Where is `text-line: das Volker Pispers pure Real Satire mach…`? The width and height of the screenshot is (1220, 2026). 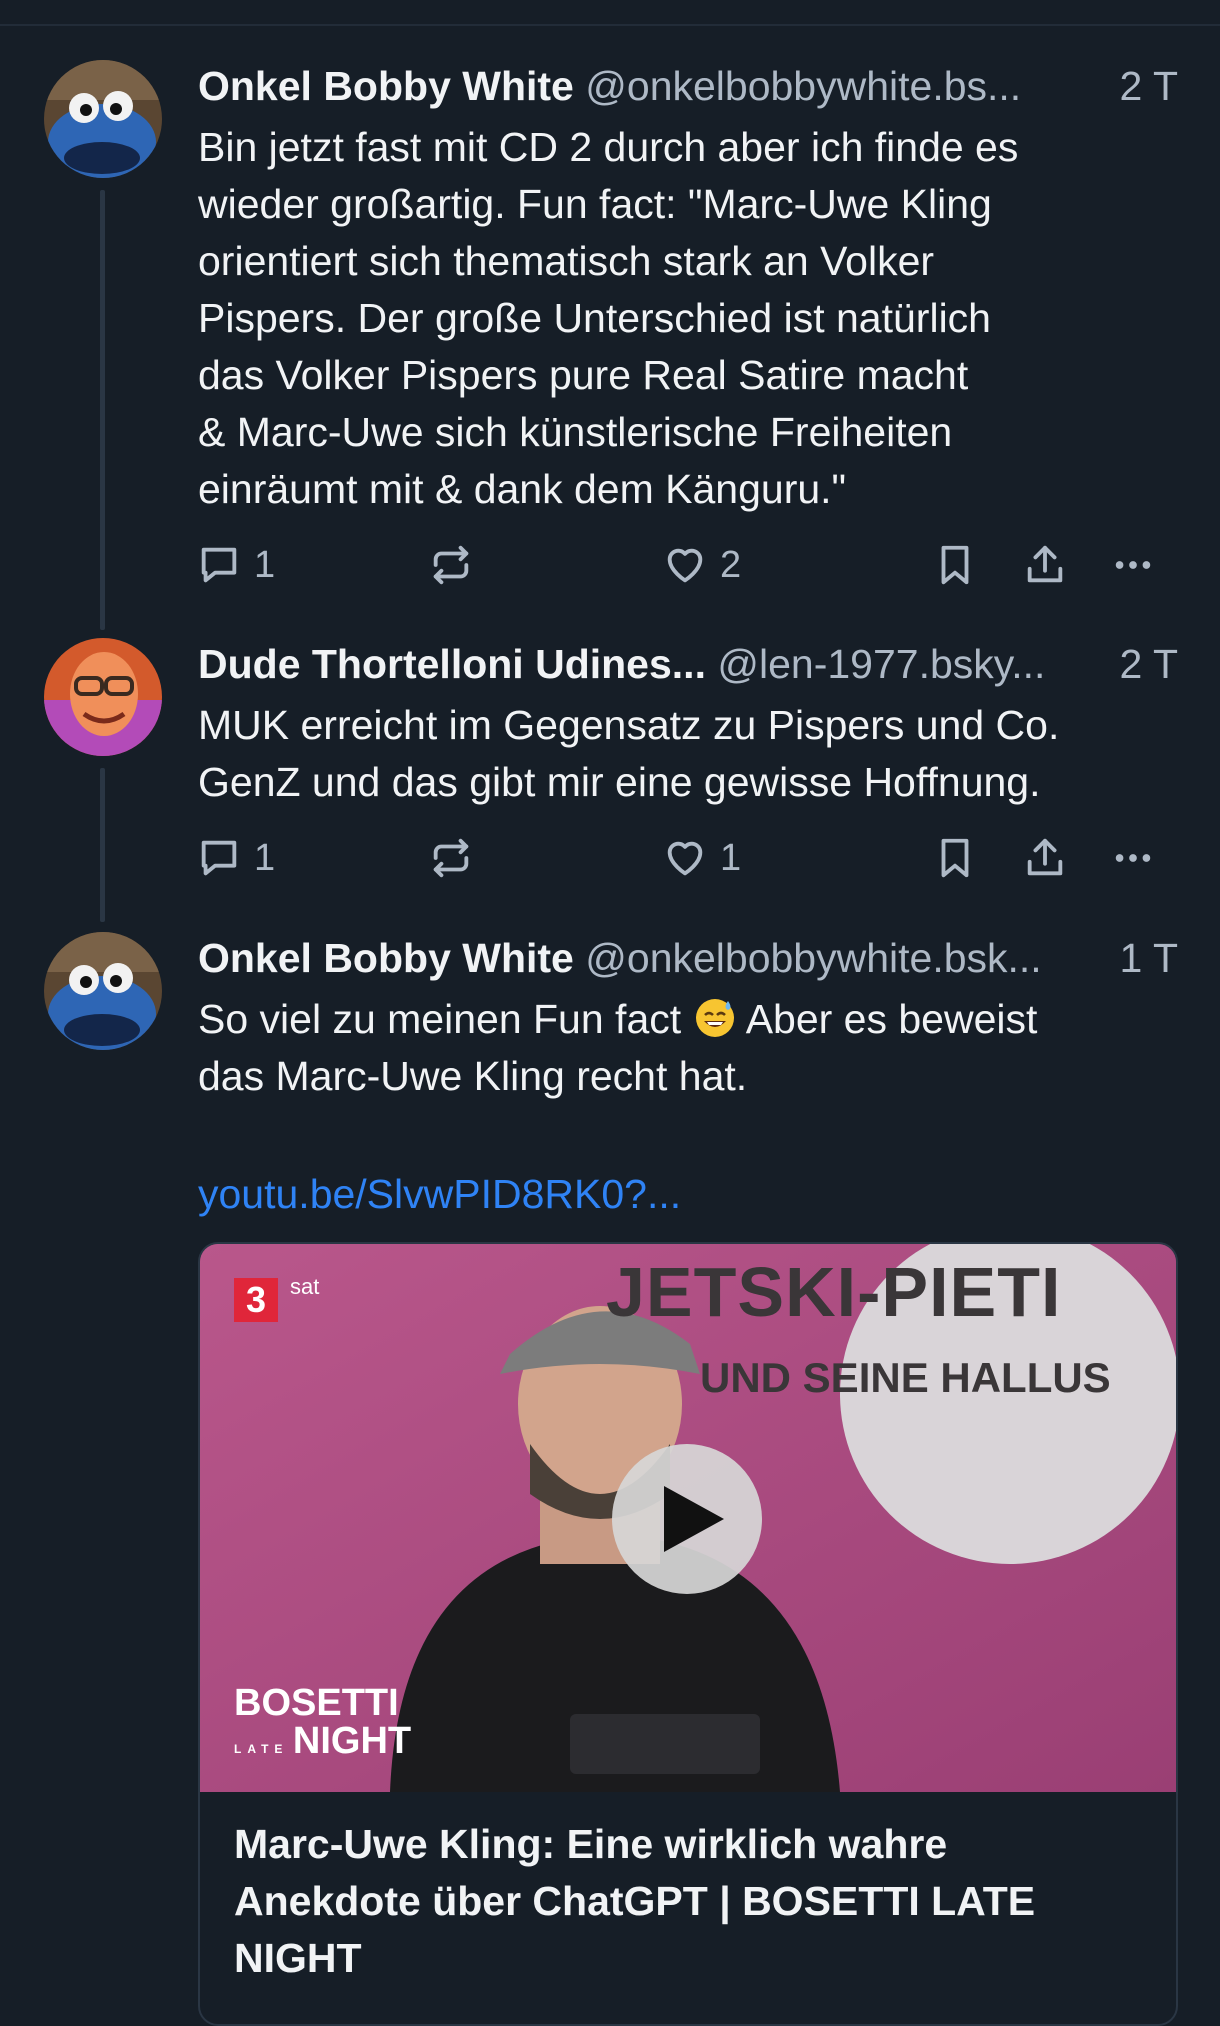
text-line: das Volker Pispers pure Real Satire mach… is located at coordinates (583, 375).